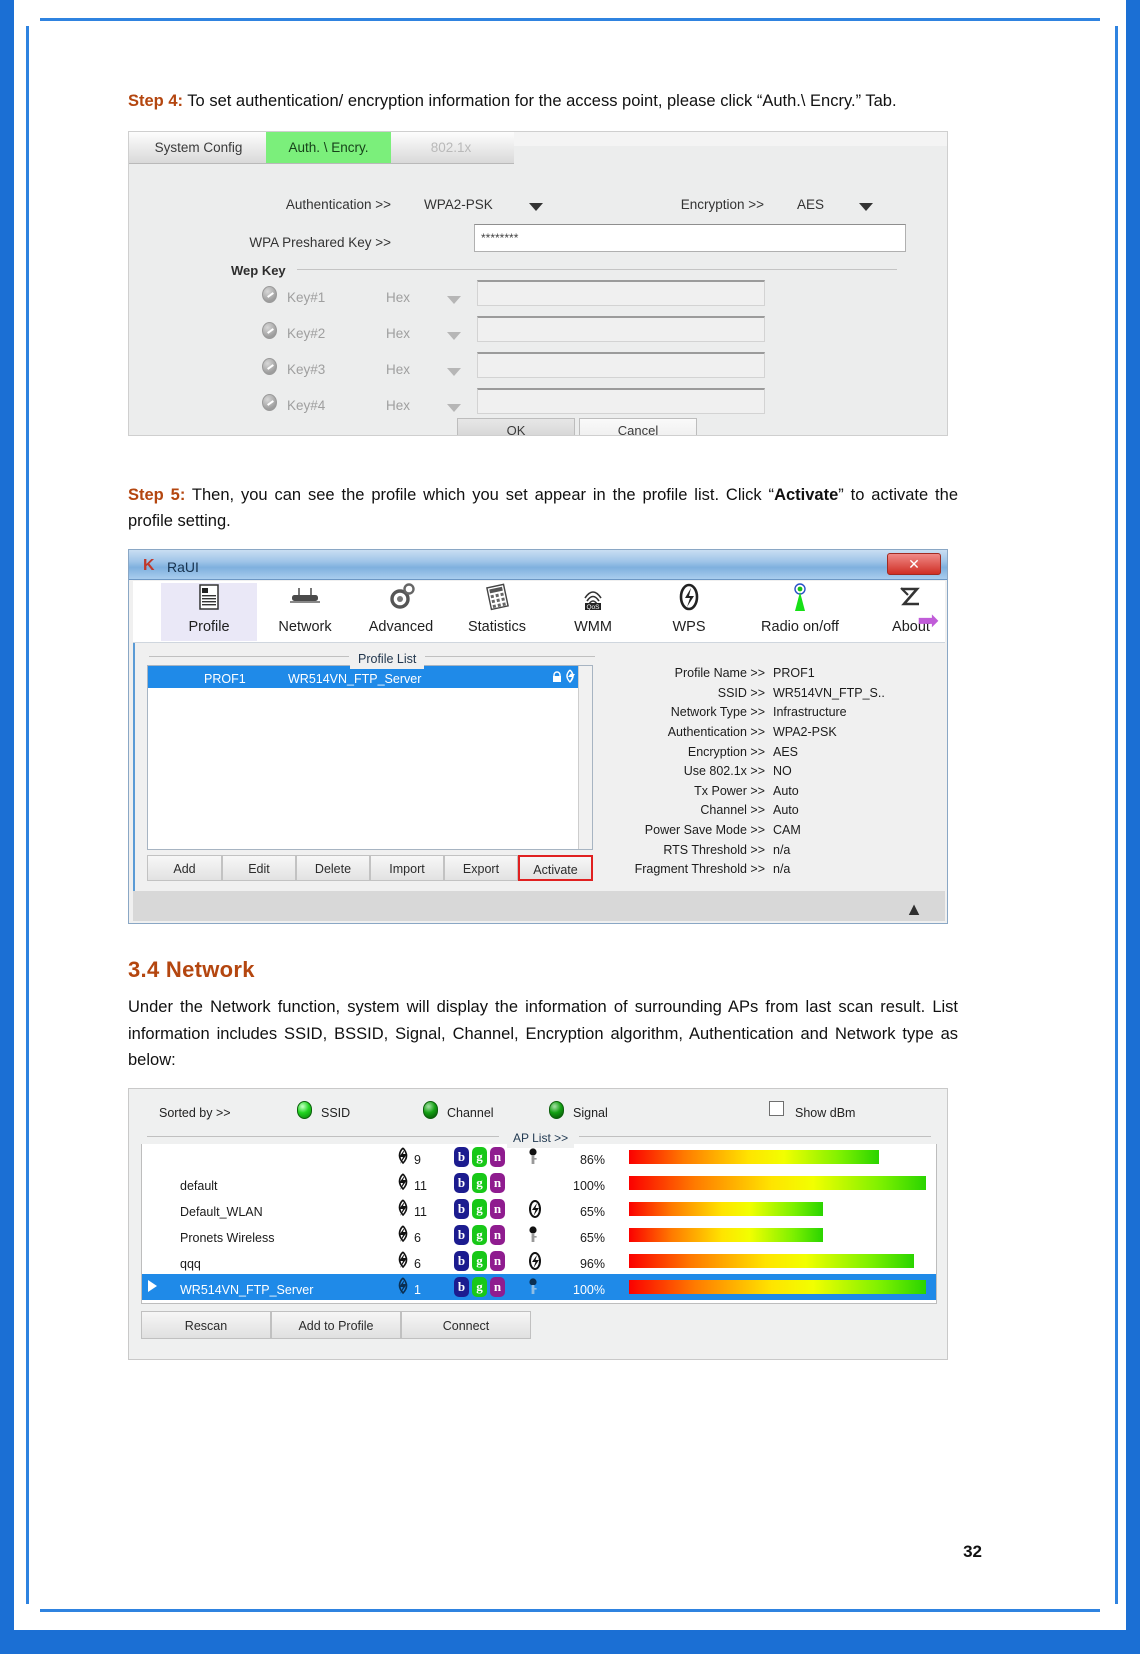  I want to click on wep-key1-input, so click(621, 292).